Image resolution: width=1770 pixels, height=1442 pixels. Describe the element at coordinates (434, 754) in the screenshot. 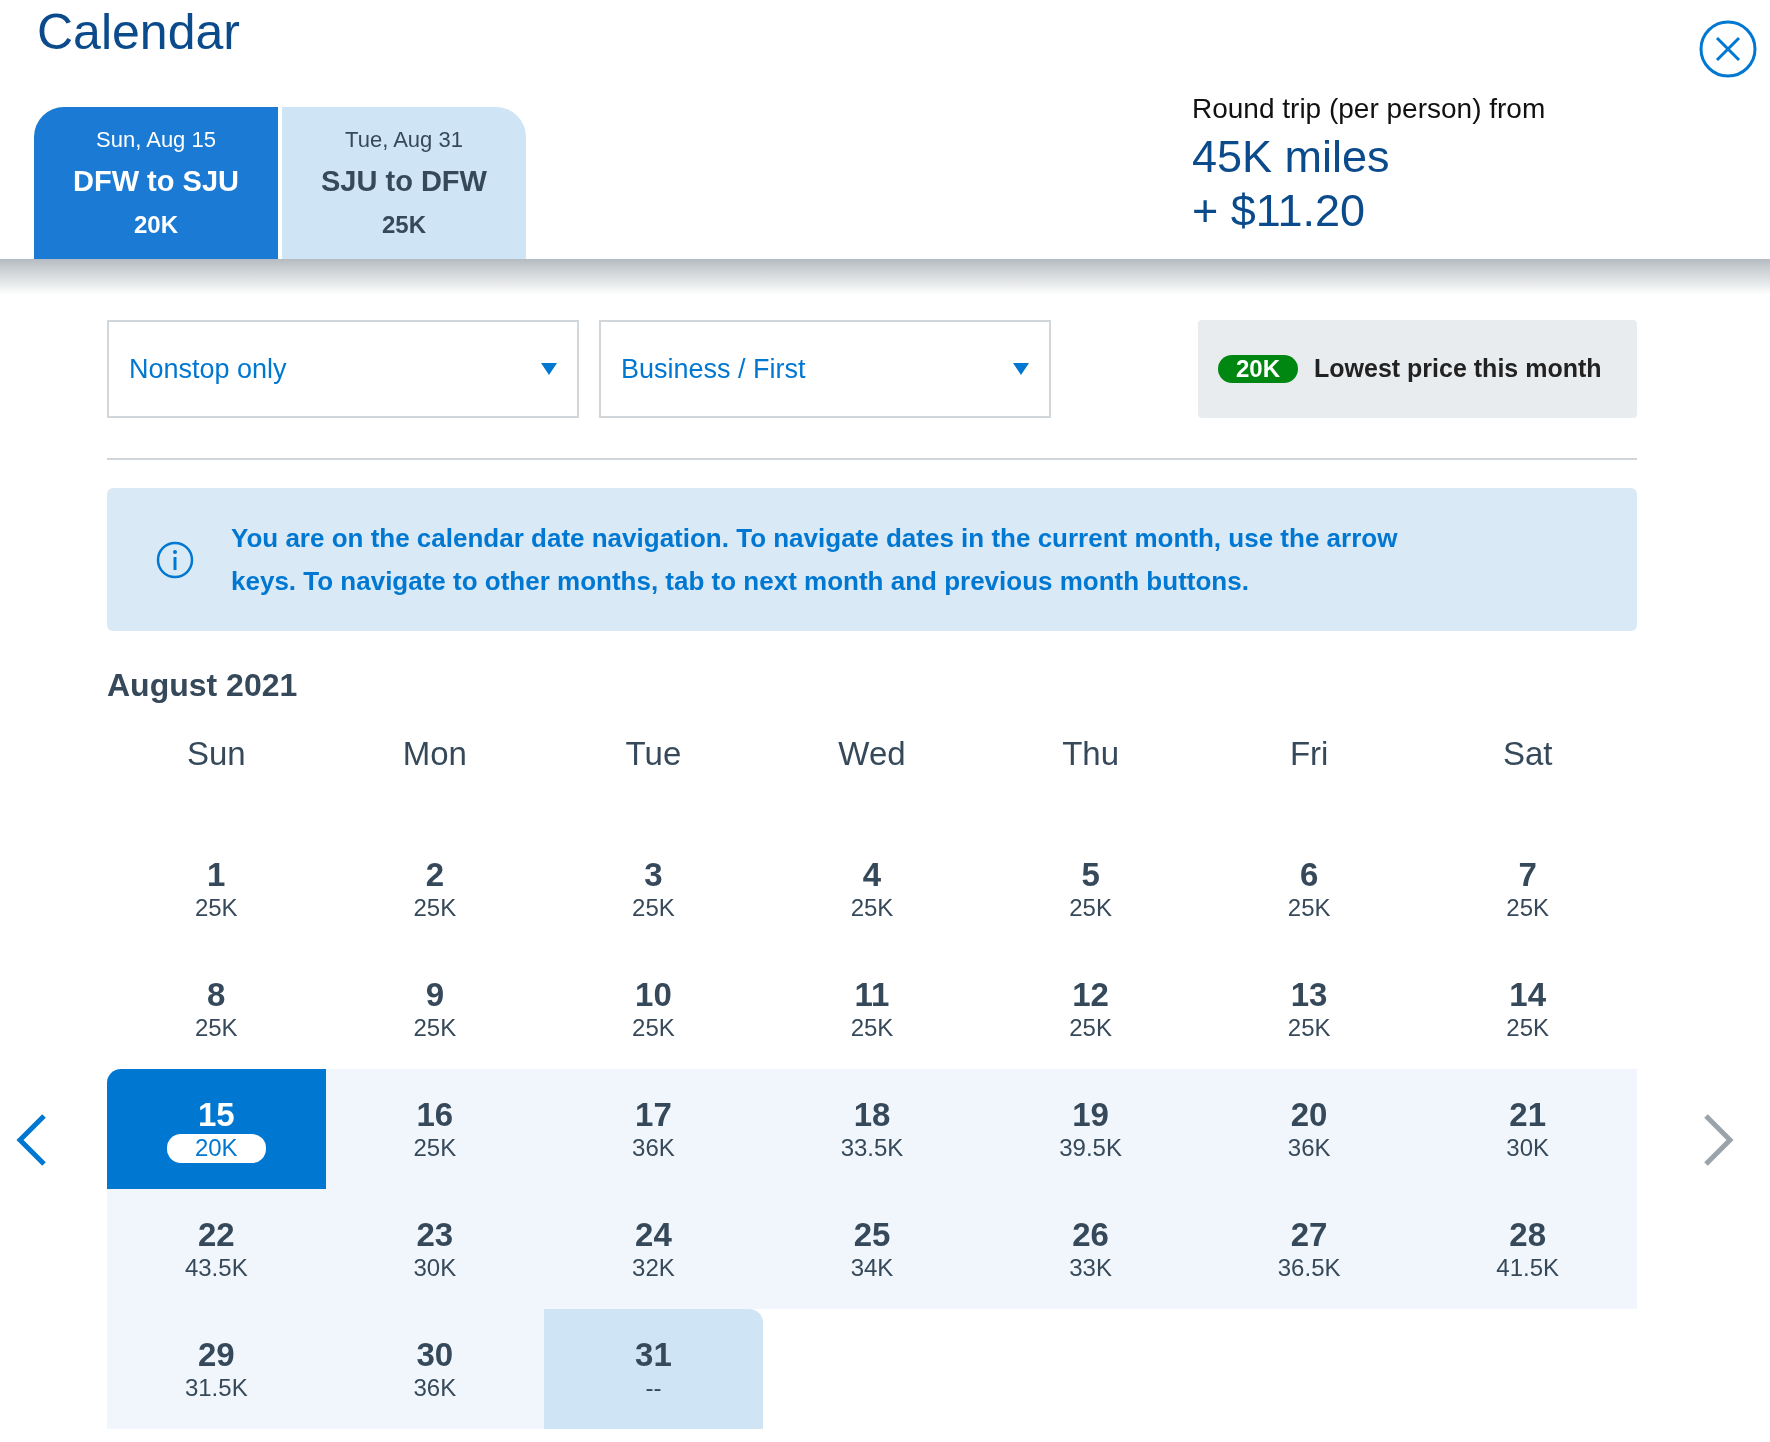

I see `weekday-label: Mon` at that location.